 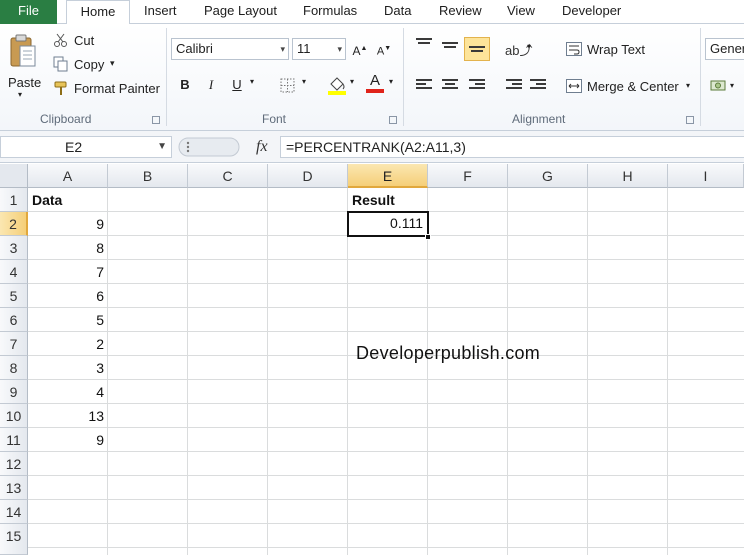 I want to click on cut-button: Cut, so click(x=84, y=40).